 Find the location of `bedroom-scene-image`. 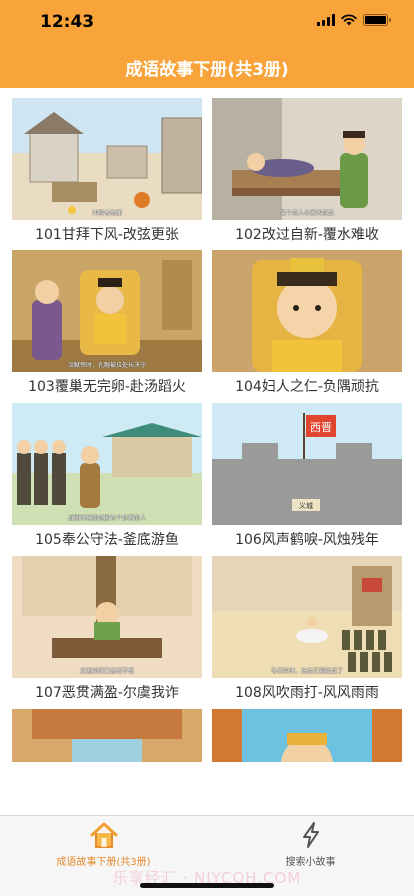

bedroom-scene-image is located at coordinates (307, 159).